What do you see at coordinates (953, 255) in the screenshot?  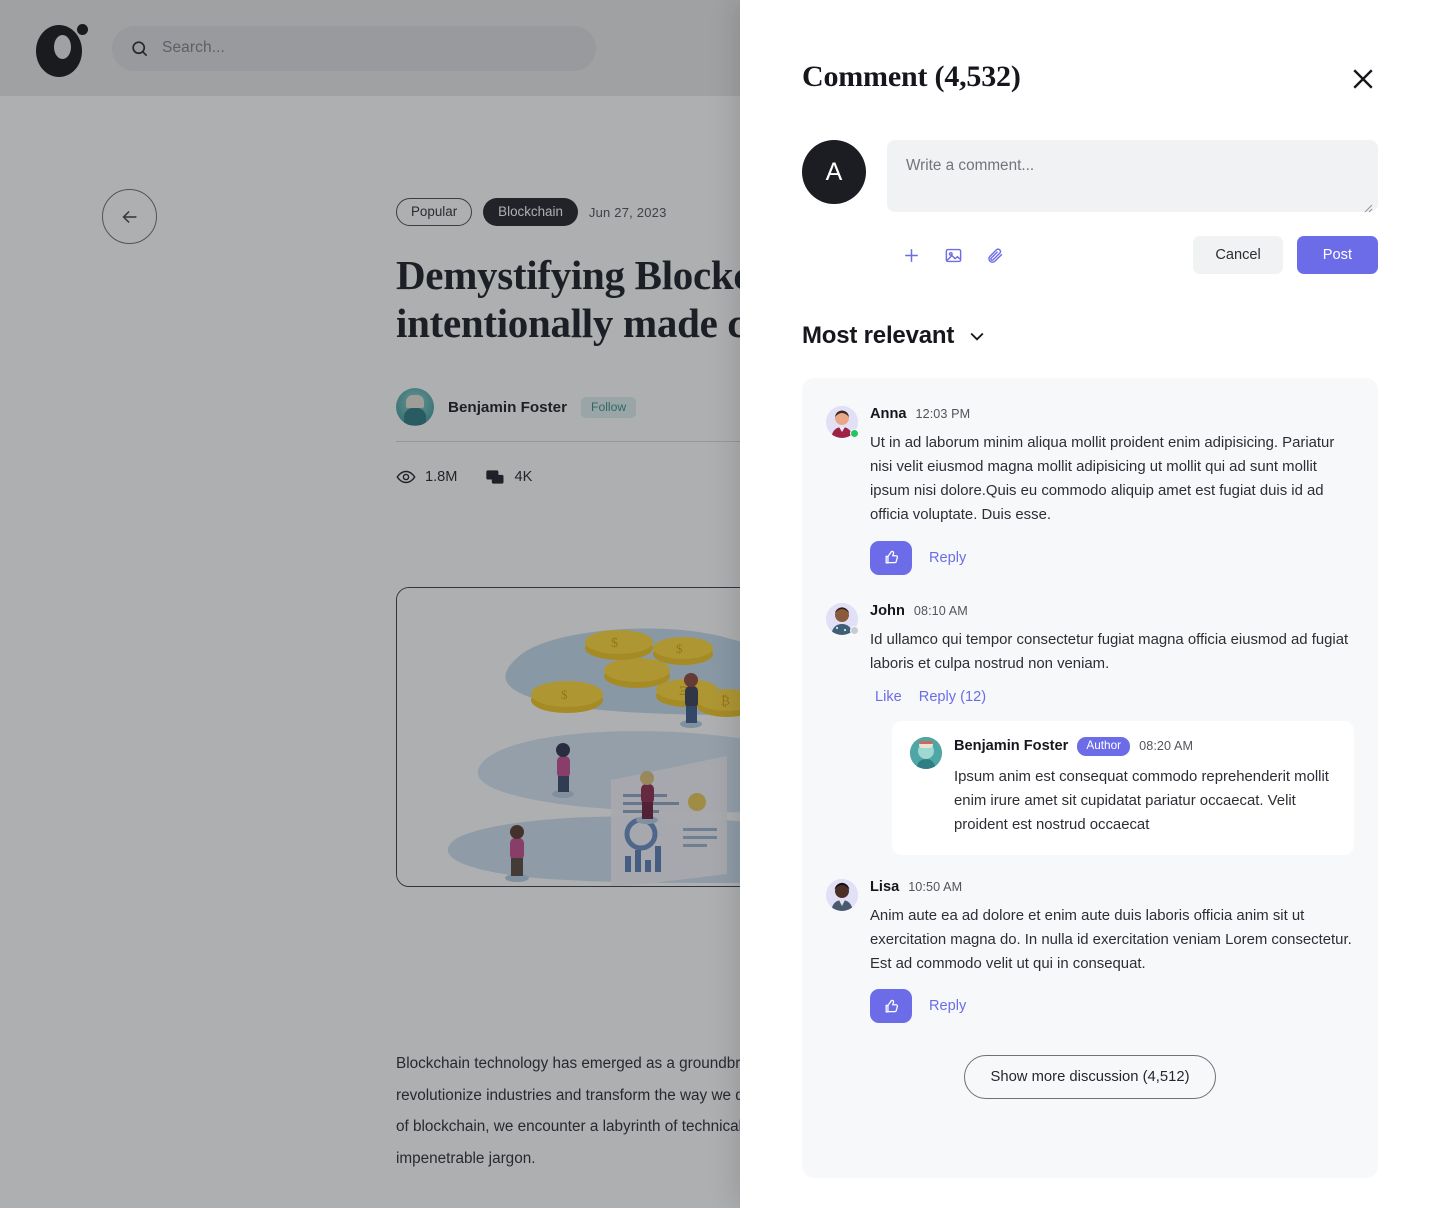 I see `image-icon` at bounding box center [953, 255].